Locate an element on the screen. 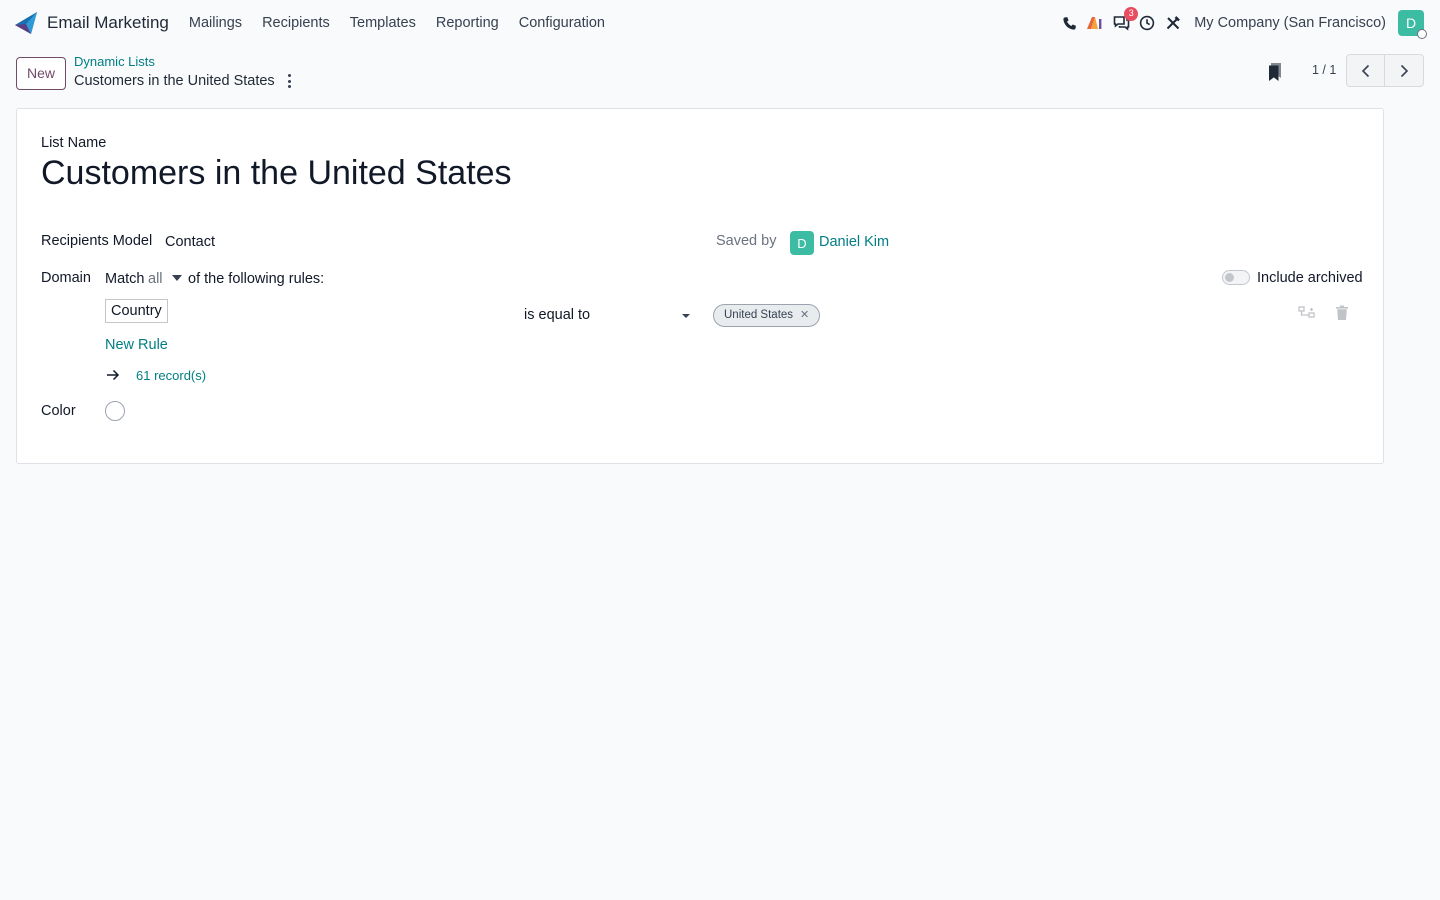 This screenshot has width=1440, height=900. rule-field-select: Country is located at coordinates (136, 311).